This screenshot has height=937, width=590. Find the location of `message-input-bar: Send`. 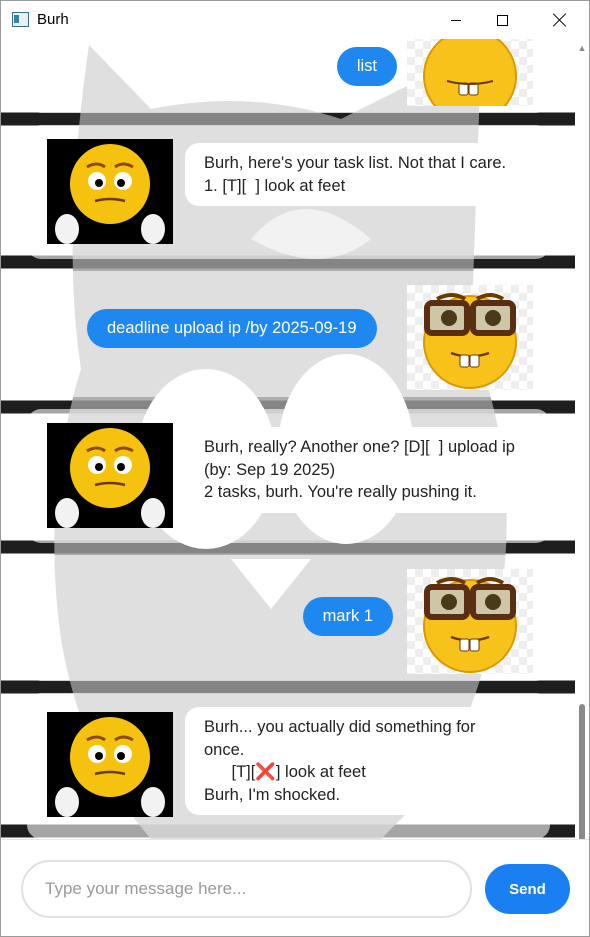

message-input-bar: Send is located at coordinates (295, 887).